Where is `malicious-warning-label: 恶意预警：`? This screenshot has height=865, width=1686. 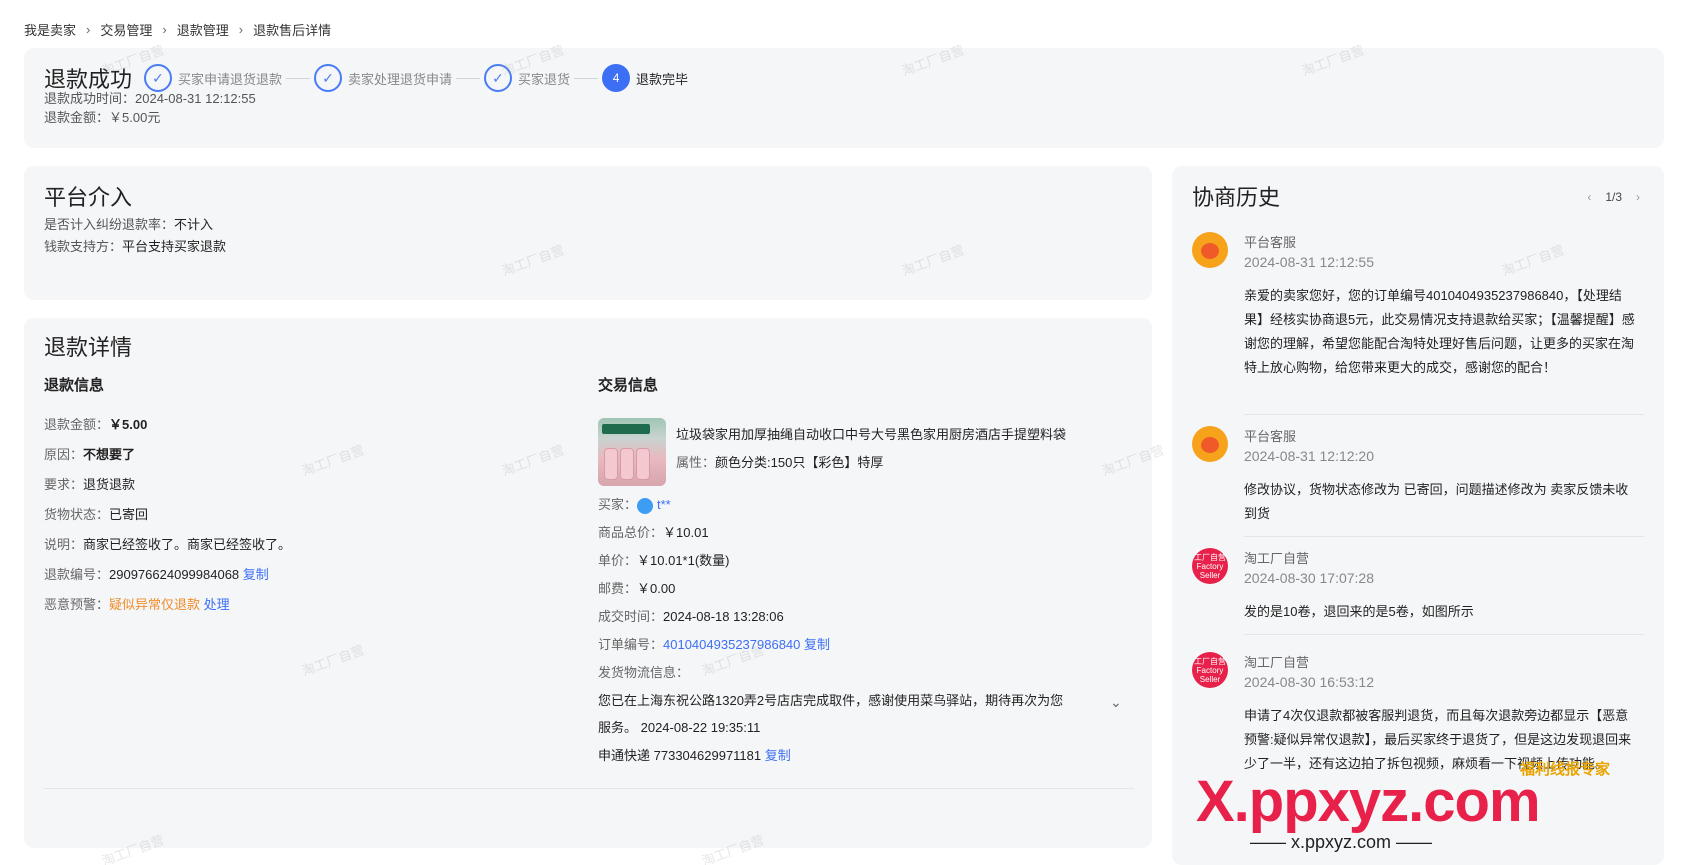 malicious-warning-label: 恶意预警： is located at coordinates (77, 604).